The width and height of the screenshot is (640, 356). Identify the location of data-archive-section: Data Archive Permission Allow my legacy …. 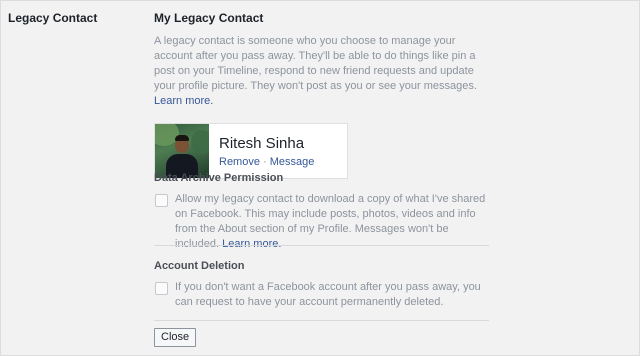
(322, 212).